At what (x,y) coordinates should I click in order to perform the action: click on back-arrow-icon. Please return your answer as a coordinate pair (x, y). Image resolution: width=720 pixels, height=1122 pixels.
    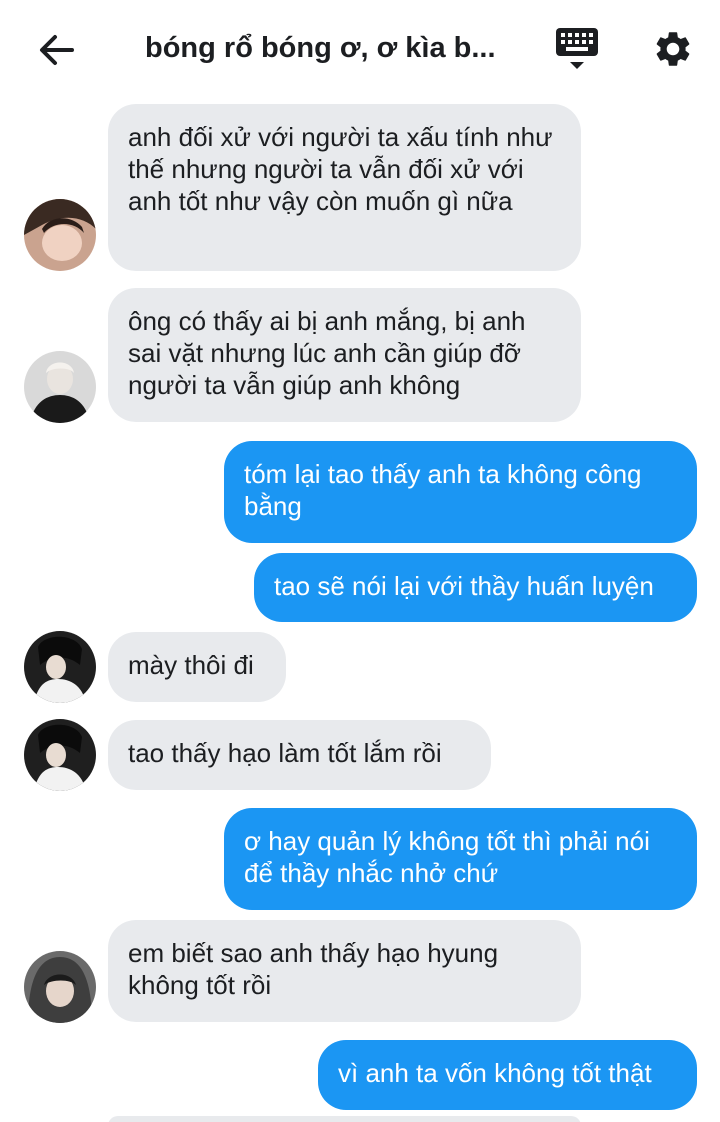
    Looking at the image, I should click on (57, 50).